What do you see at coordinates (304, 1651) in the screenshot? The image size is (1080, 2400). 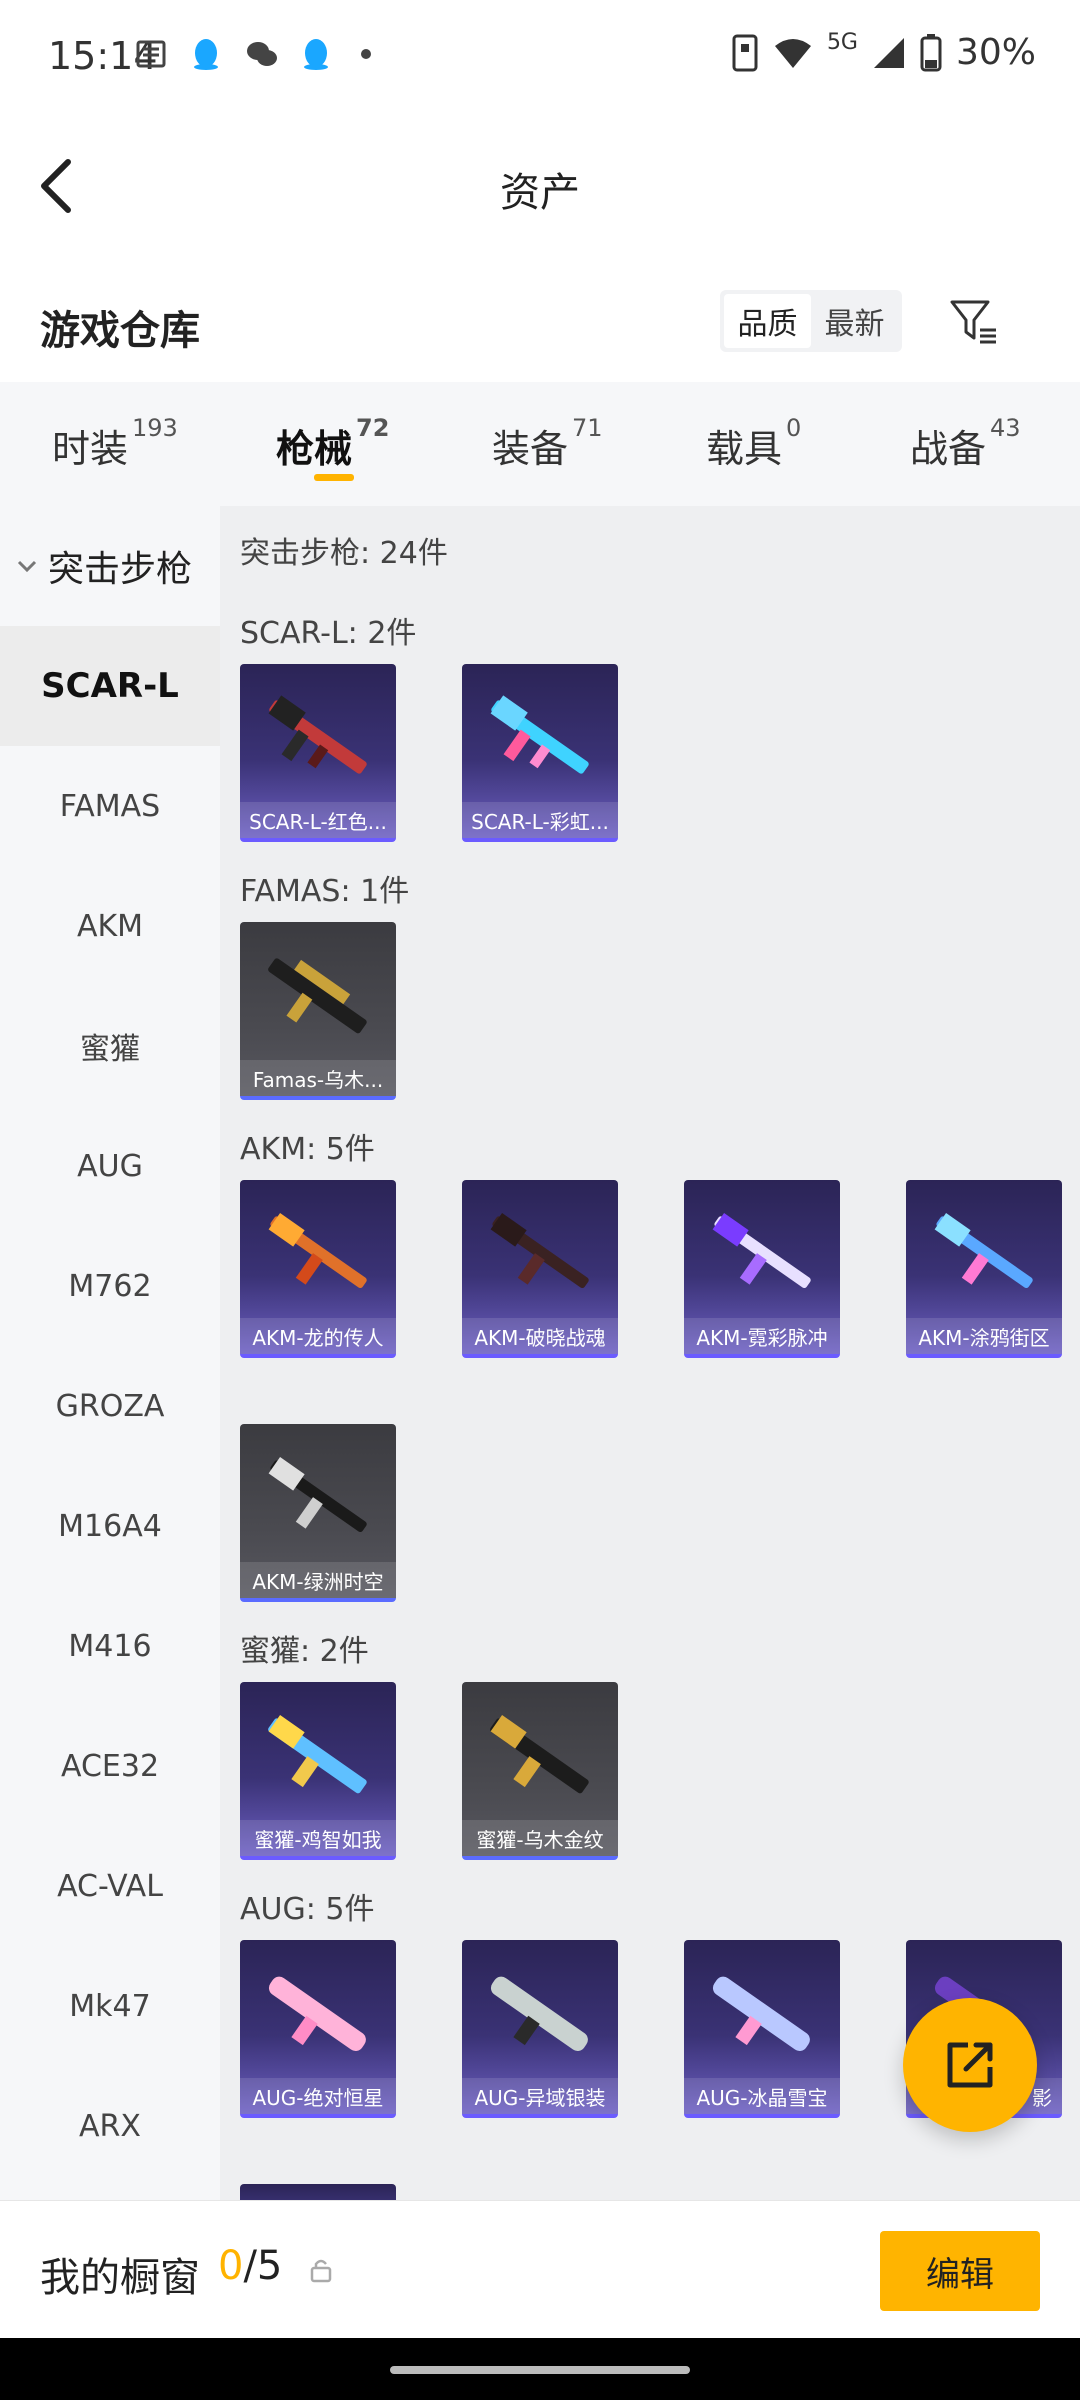 I see `section-title: 蜜獾: 2件` at bounding box center [304, 1651].